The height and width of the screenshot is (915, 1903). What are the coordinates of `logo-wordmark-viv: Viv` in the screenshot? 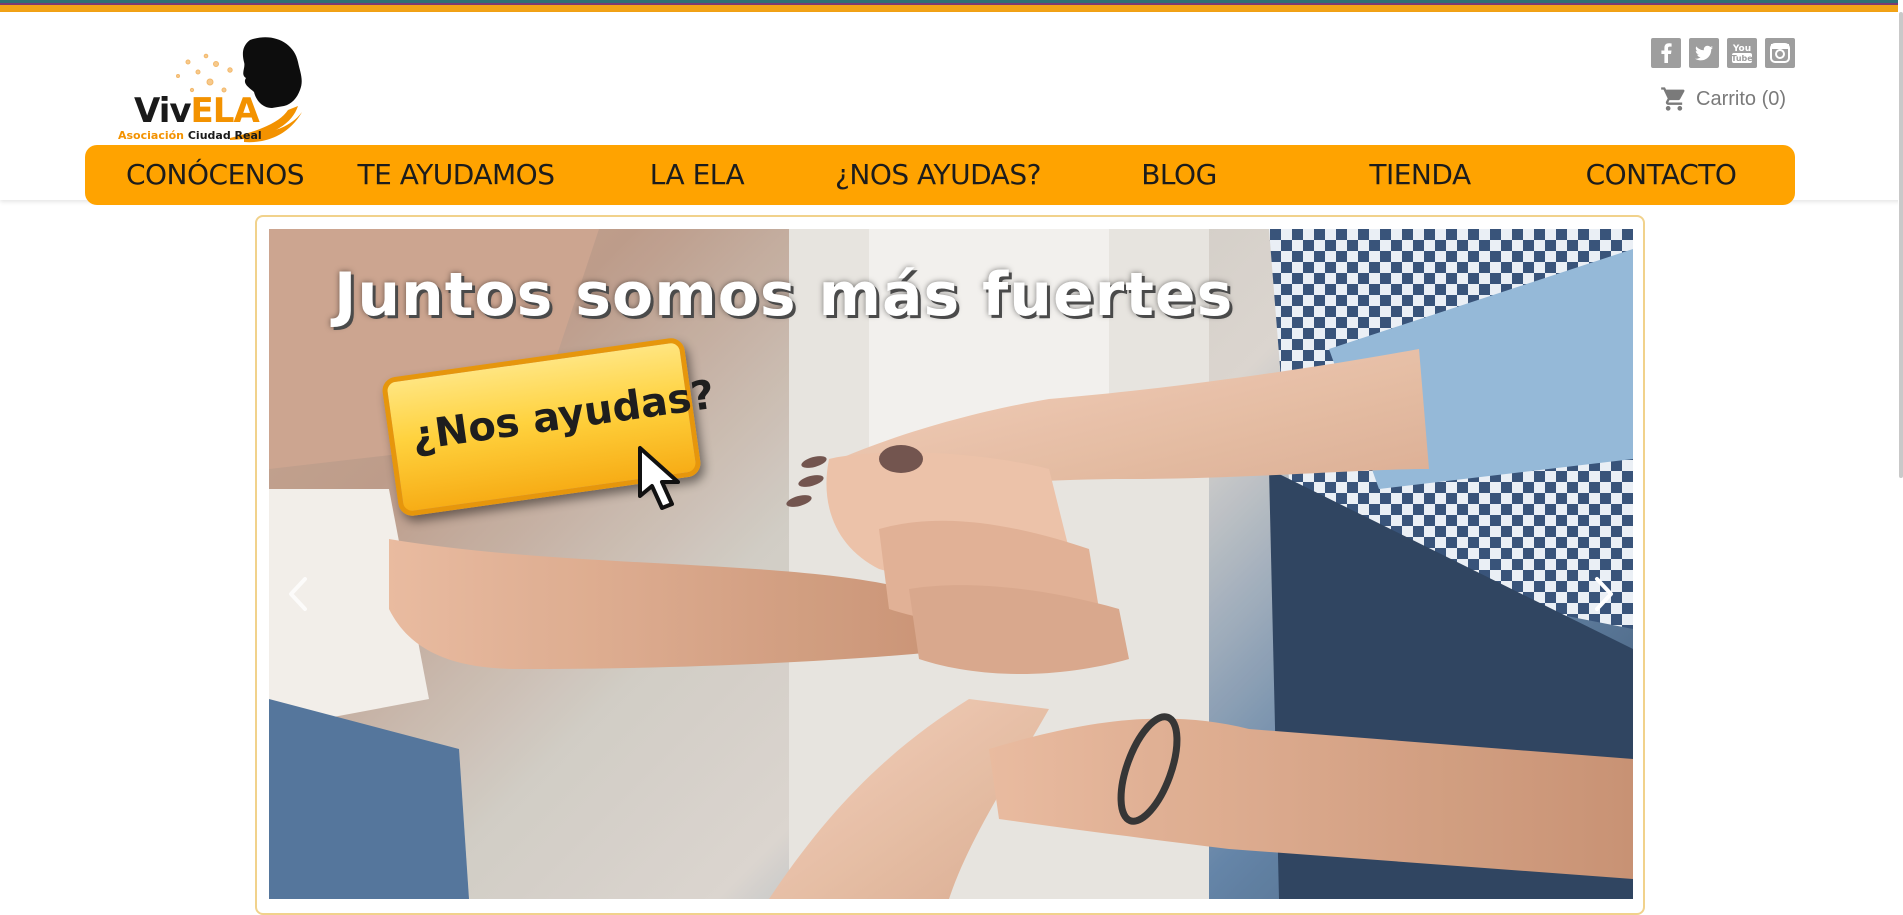 It's located at (163, 111).